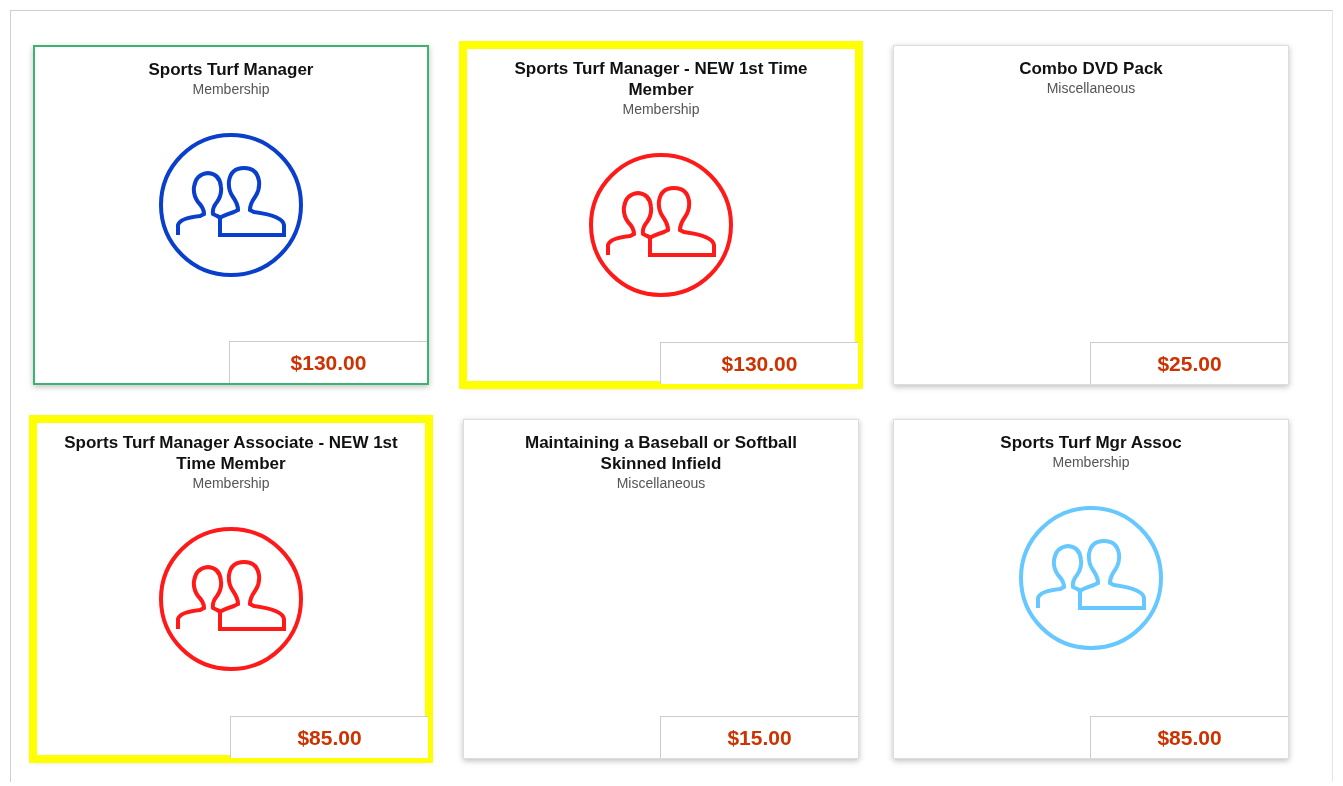 The width and height of the screenshot is (1343, 786). Describe the element at coordinates (660, 453) in the screenshot. I see `product-title: Maintaining a Baseball or Softball Skinned Infield` at that location.